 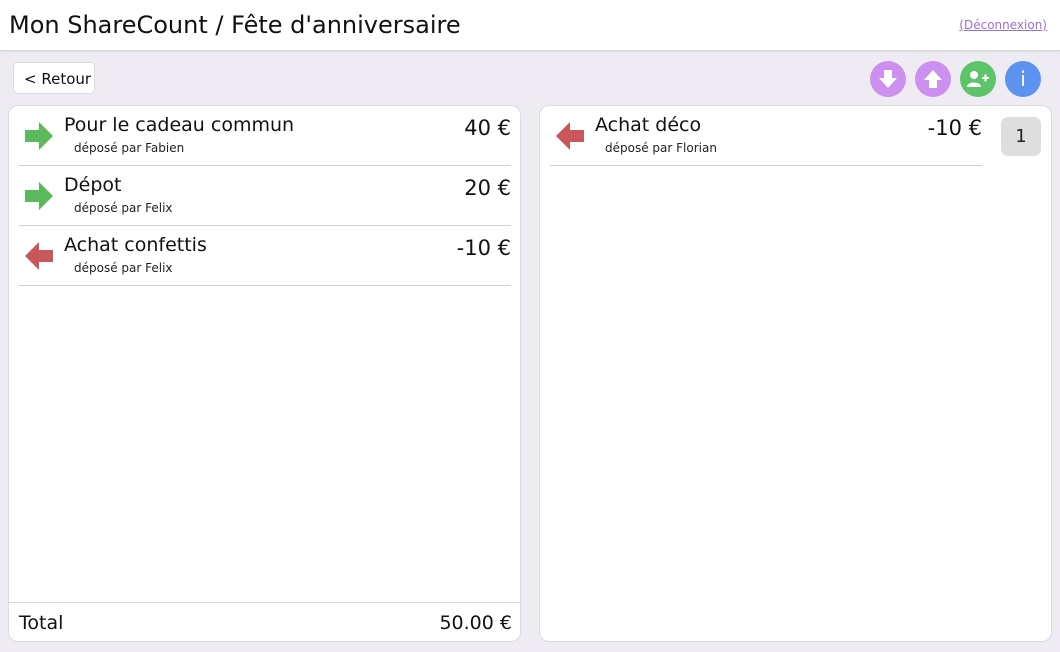 I want to click on transaction-label: Dépot, so click(x=93, y=185).